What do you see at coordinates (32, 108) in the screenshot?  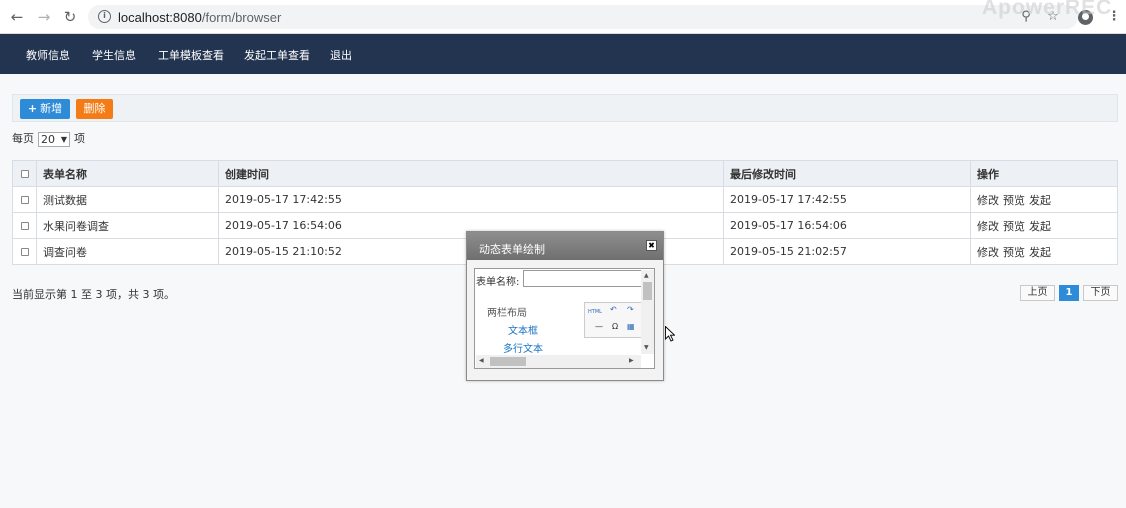 I see `plus-icon: +` at bounding box center [32, 108].